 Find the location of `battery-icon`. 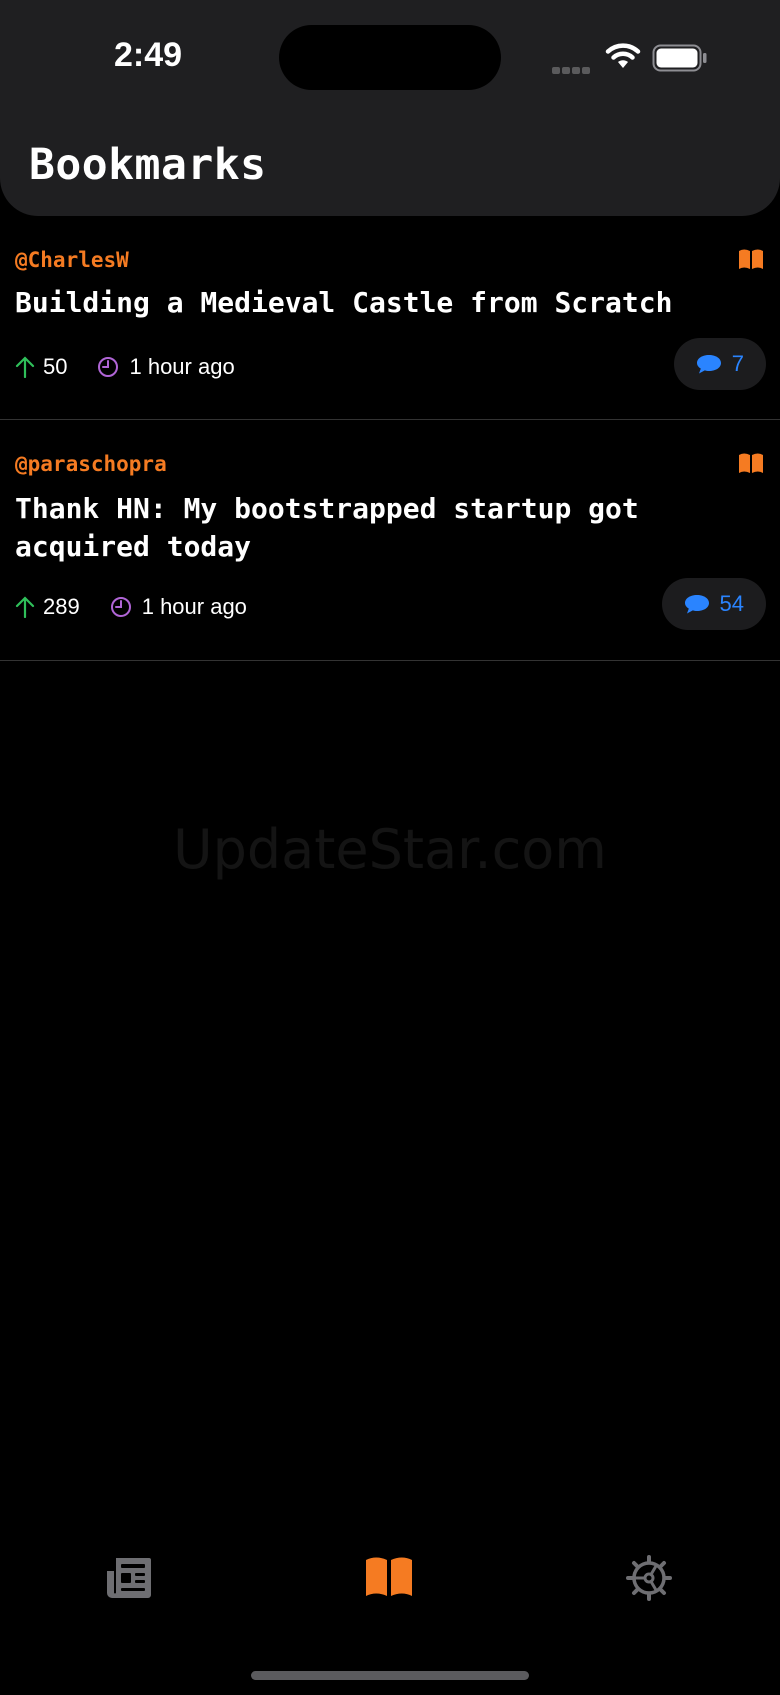

battery-icon is located at coordinates (680, 60).